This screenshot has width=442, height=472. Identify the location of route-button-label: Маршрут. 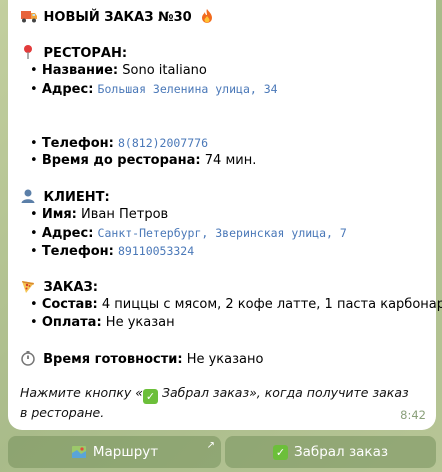
(125, 452).